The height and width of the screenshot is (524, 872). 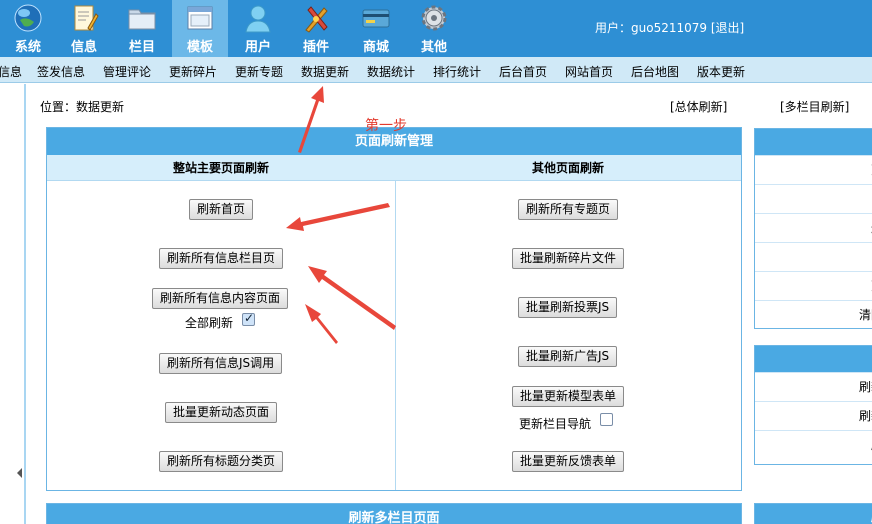 What do you see at coordinates (220, 168) in the screenshot?
I see `left-column-heading: 整站主要页面刷新` at bounding box center [220, 168].